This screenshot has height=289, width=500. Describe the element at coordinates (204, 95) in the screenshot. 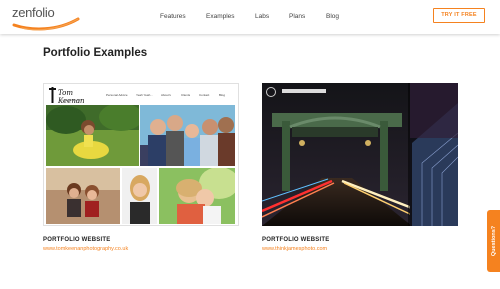

I see `thumbnail-nav-item: Contact` at that location.